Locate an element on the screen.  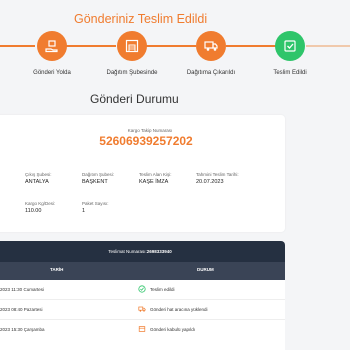
box-icon is located at coordinates (142, 329).